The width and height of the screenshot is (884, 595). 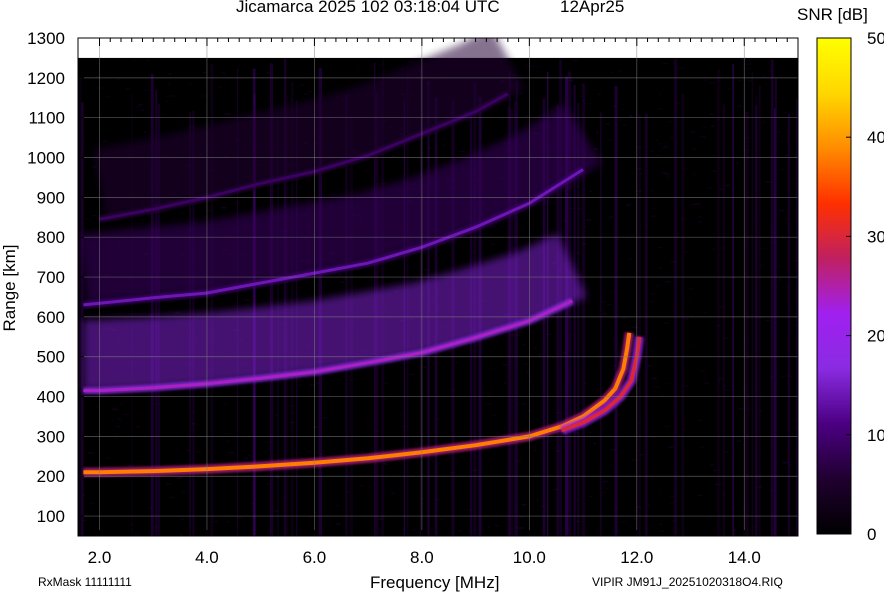 I want to click on y-tick-label: 1300, so click(x=46, y=38).